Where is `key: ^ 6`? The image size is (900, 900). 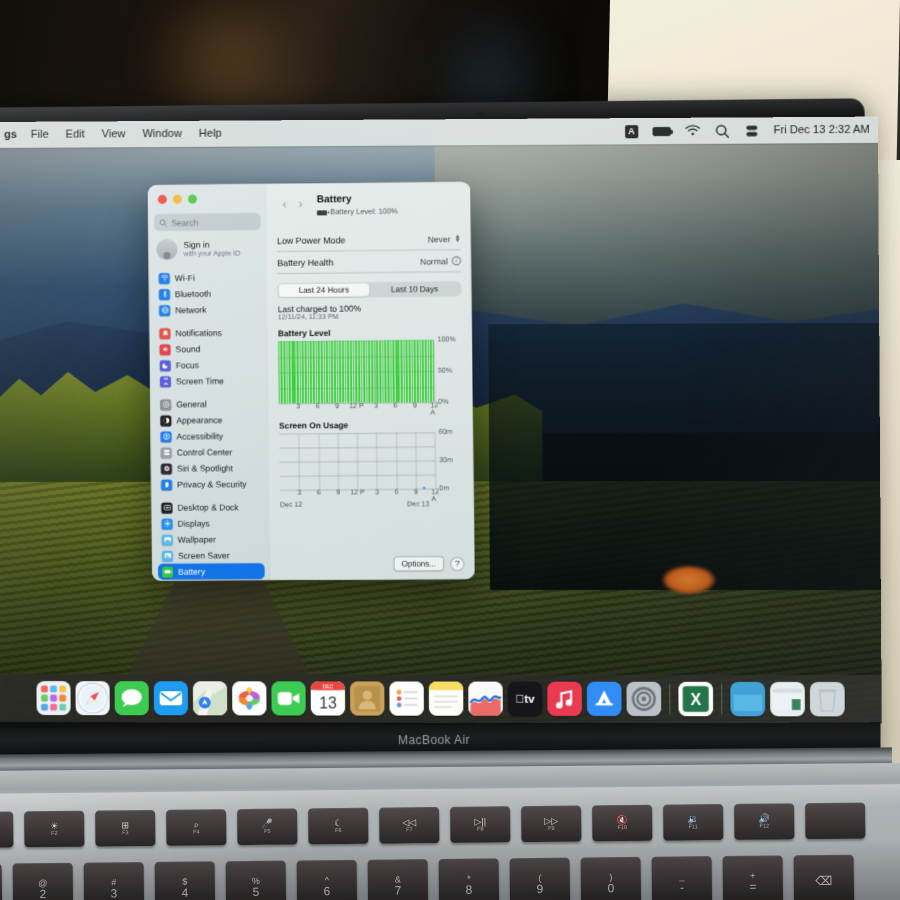
key: ^ 6 is located at coordinates (327, 879).